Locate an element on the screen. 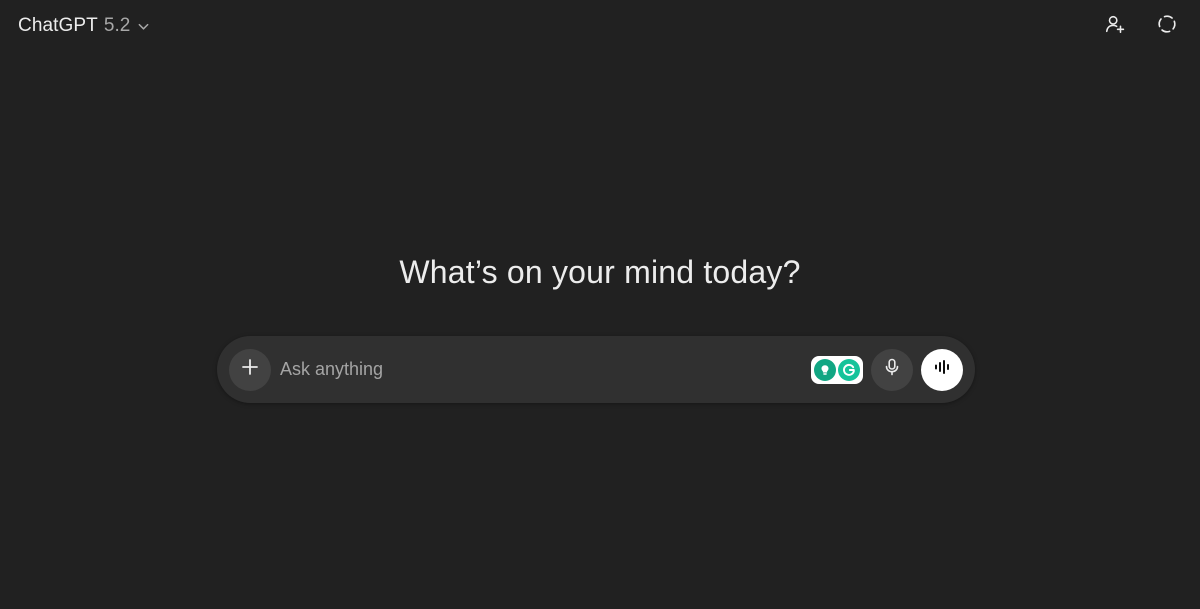 Image resolution: width=1200 pixels, height=609 pixels. model-selector-button: ChatGPT 5.2 is located at coordinates (84, 26).